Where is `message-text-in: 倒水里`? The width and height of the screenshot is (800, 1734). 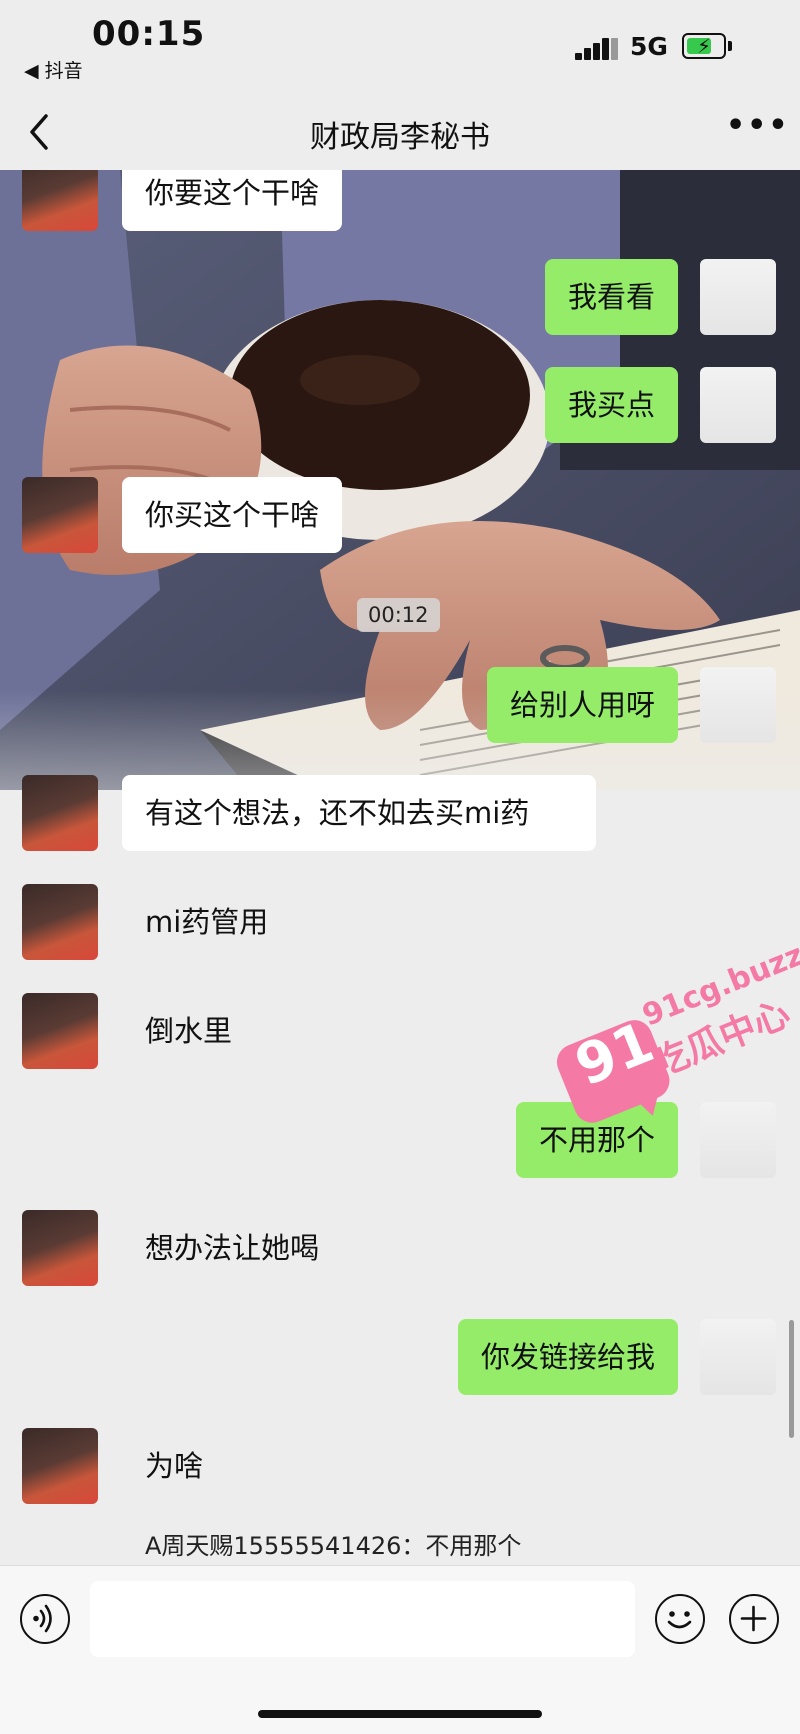 message-text-in: 倒水里 is located at coordinates (188, 1031).